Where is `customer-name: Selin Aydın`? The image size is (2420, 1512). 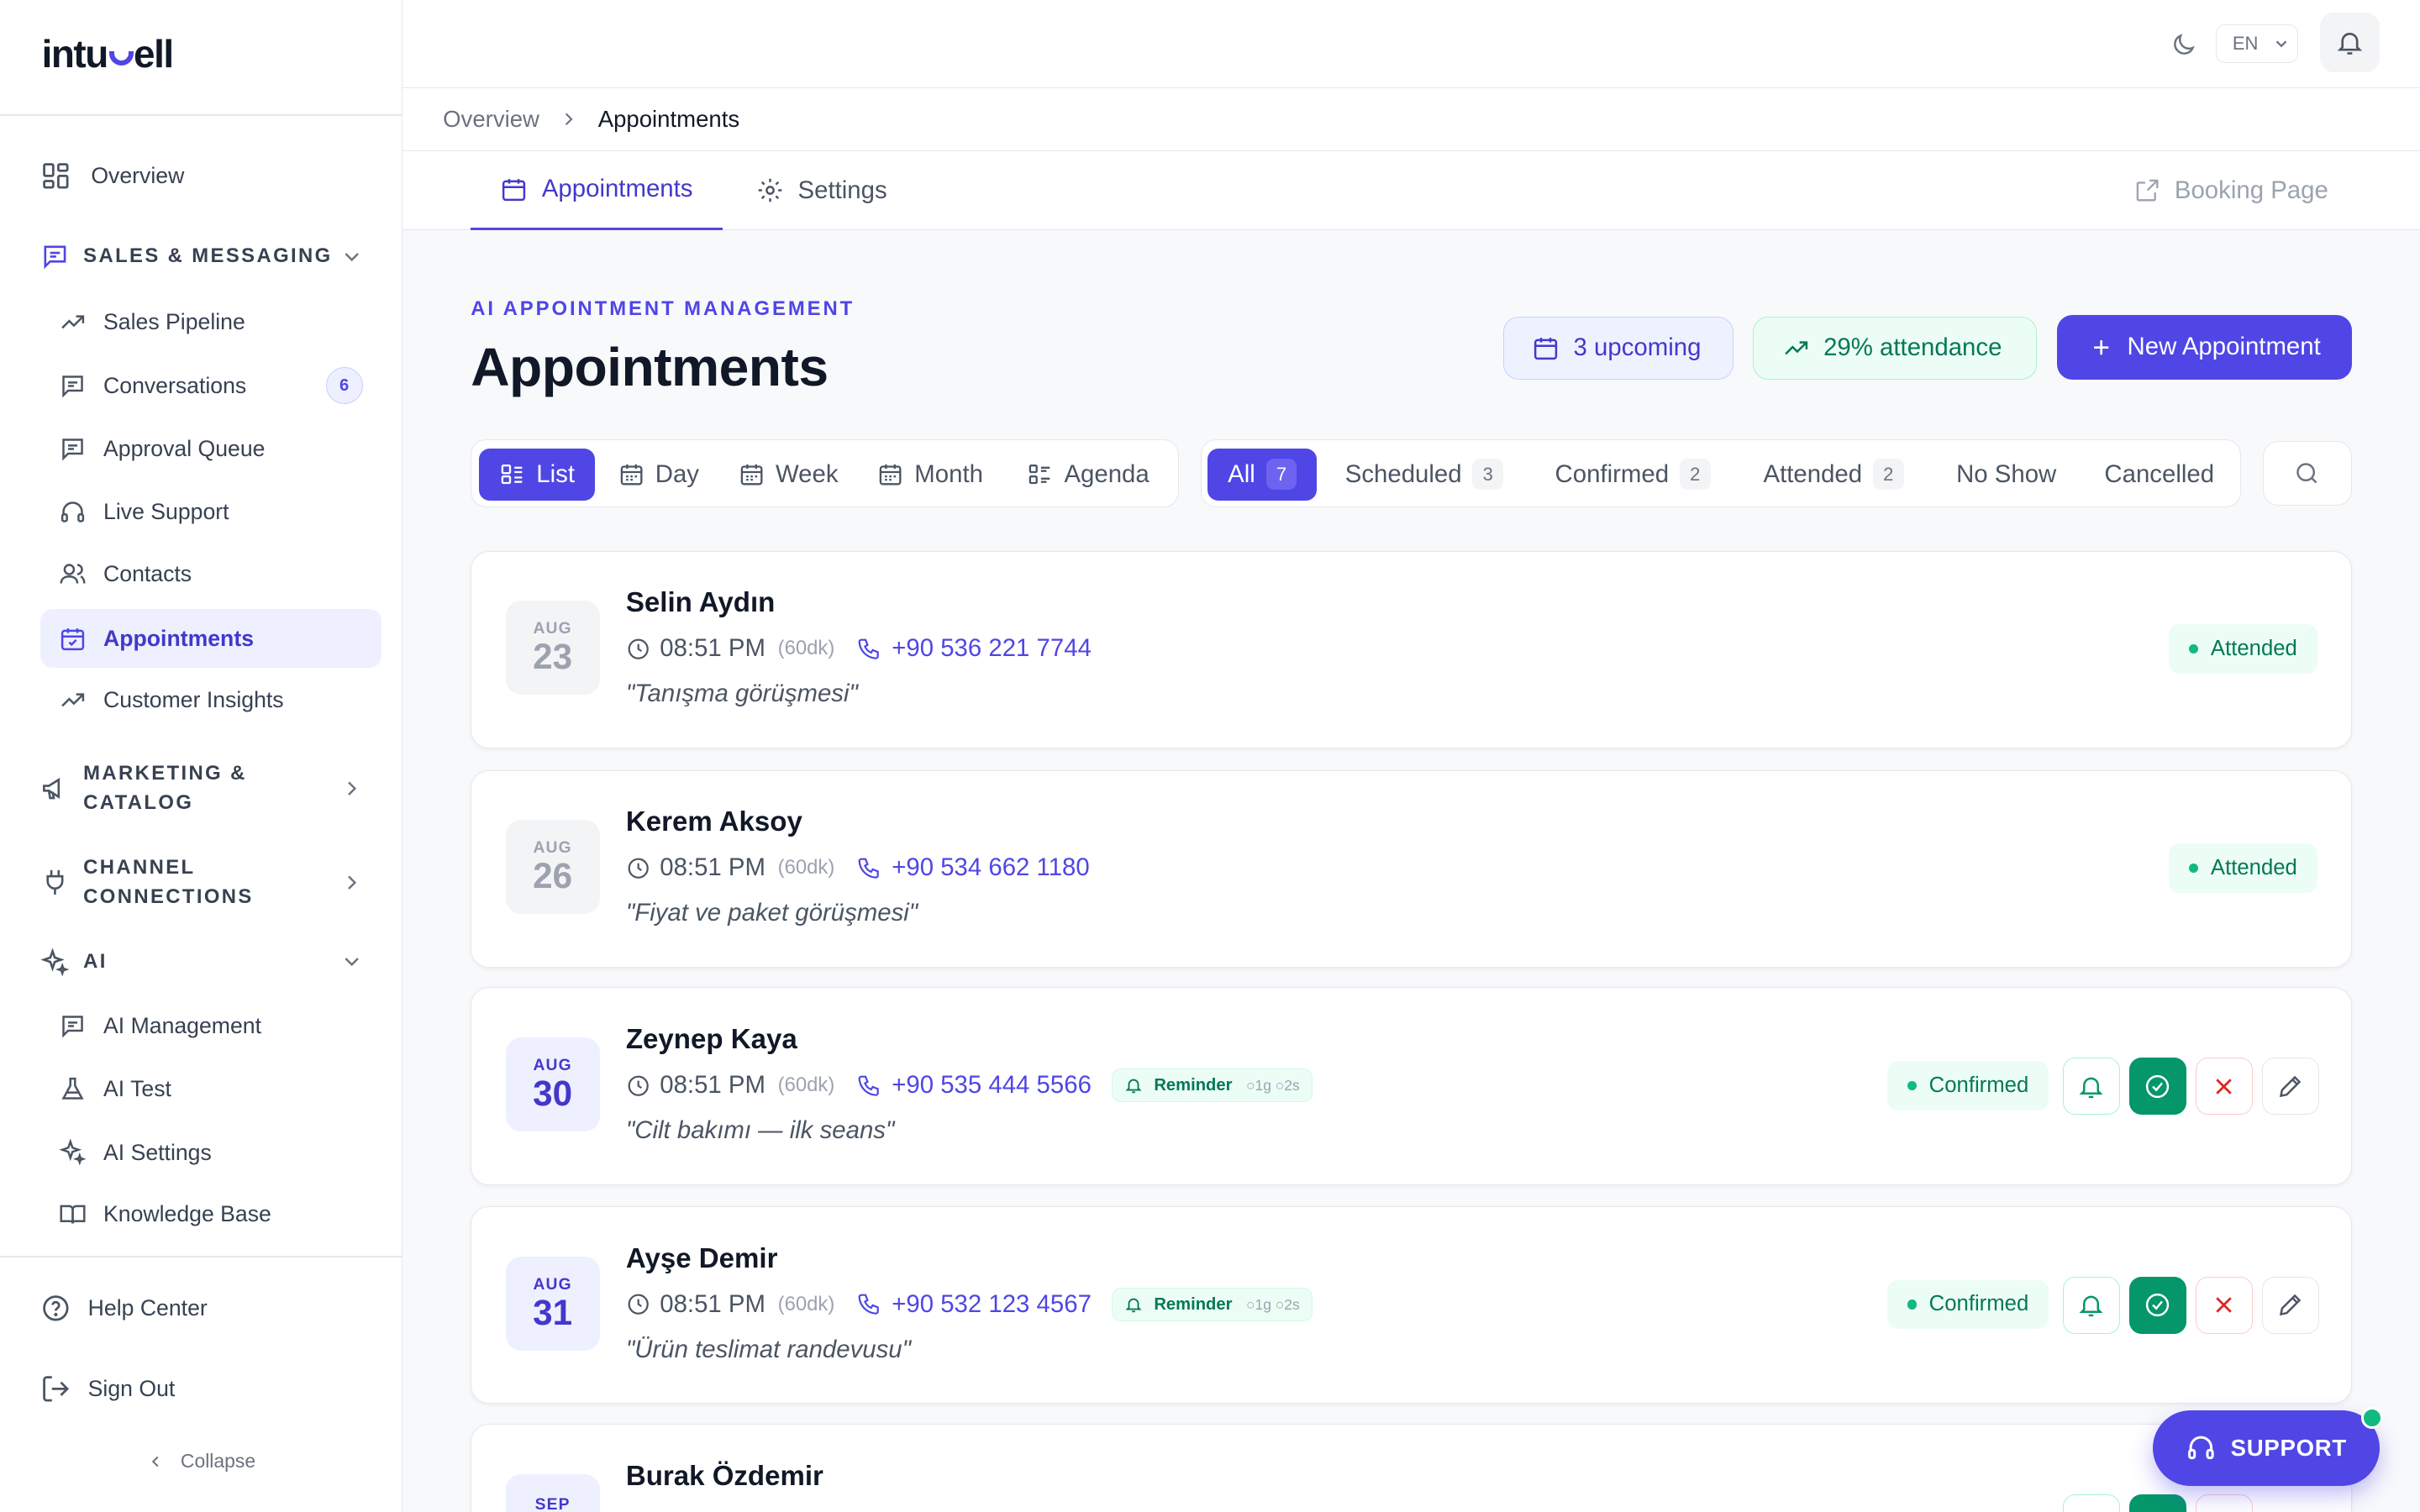 customer-name: Selin Aydın is located at coordinates (701, 602).